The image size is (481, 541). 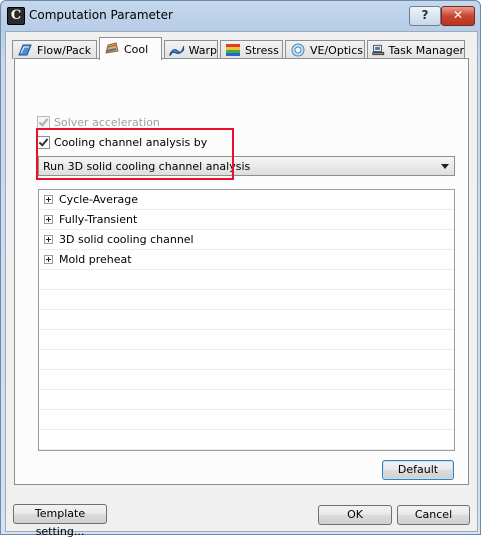 I want to click on warp-icon, so click(x=177, y=51).